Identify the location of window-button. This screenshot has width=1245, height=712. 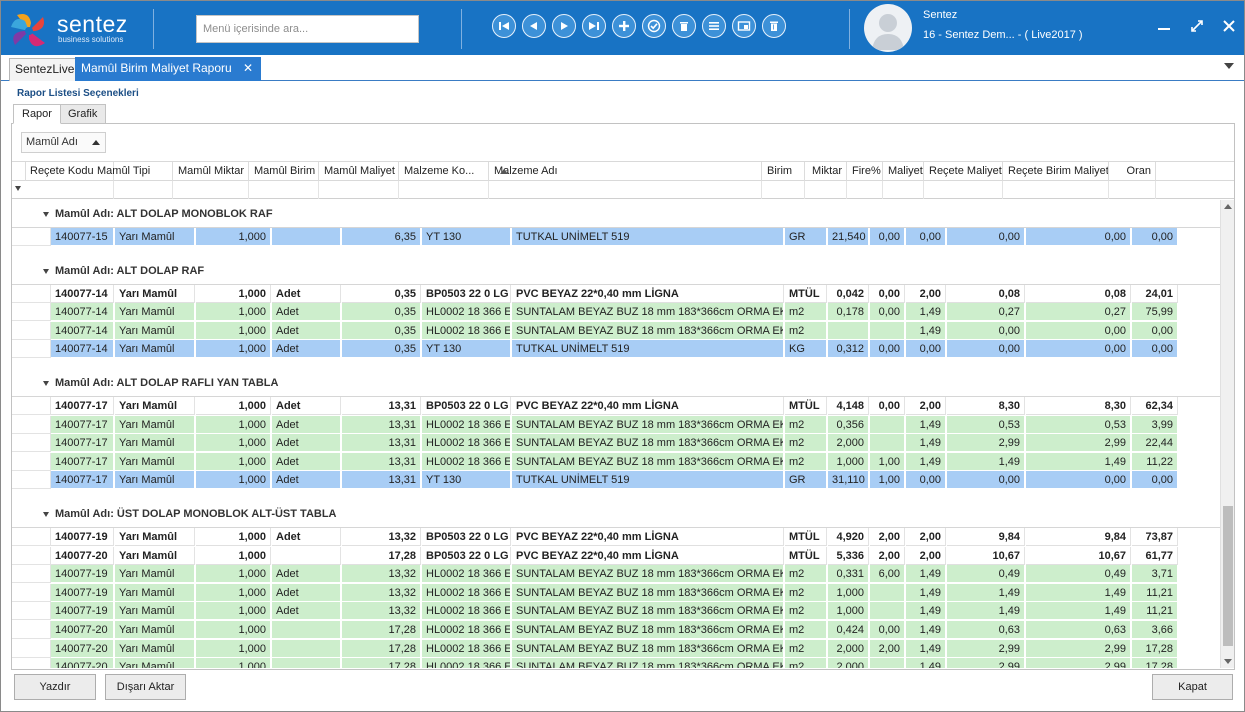
(744, 26).